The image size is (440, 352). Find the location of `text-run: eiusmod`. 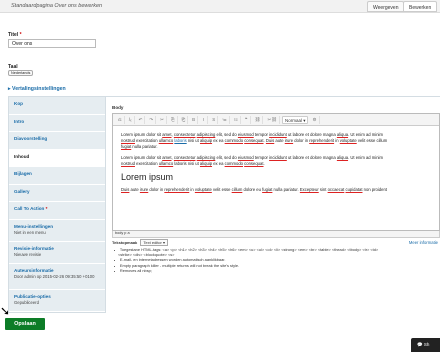

text-run: eiusmod is located at coordinates (245, 134).